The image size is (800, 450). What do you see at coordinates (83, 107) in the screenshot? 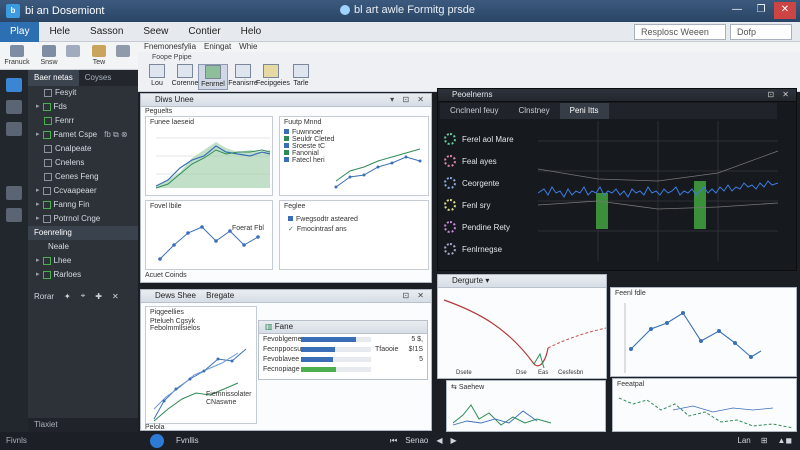
I see `sidebar-item: ▸ Fds` at bounding box center [83, 107].